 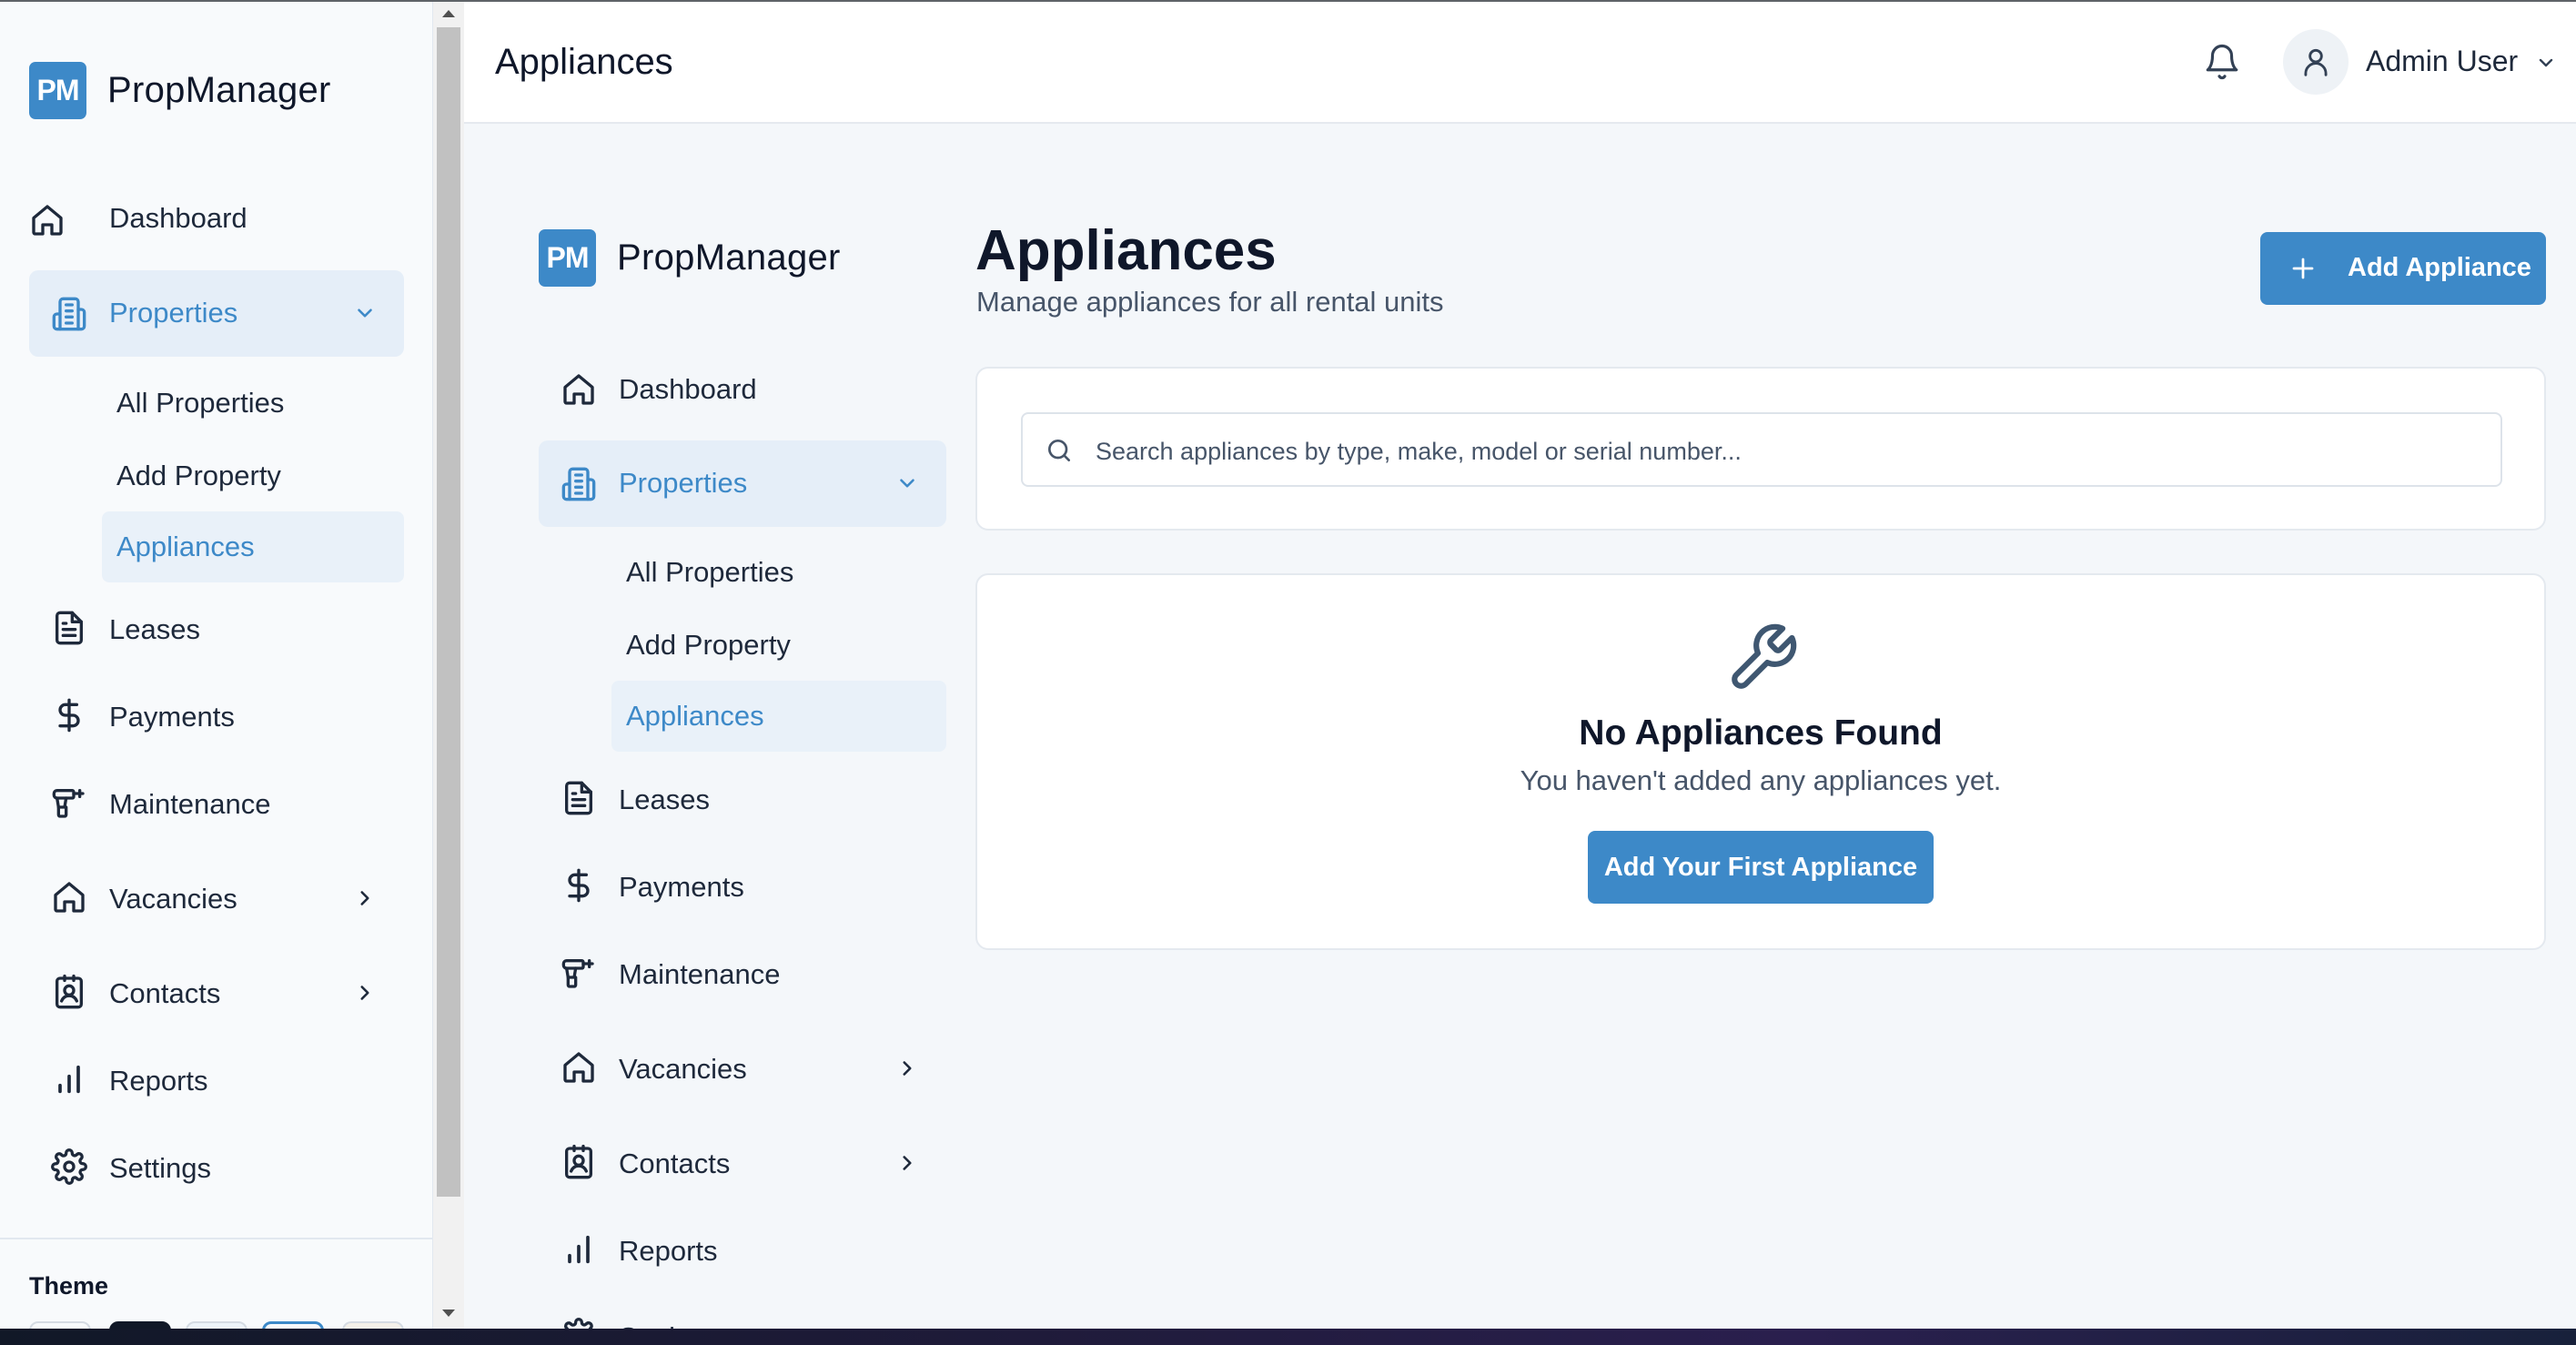 I want to click on add-appliance-button: Add Appliance, so click(x=2403, y=268).